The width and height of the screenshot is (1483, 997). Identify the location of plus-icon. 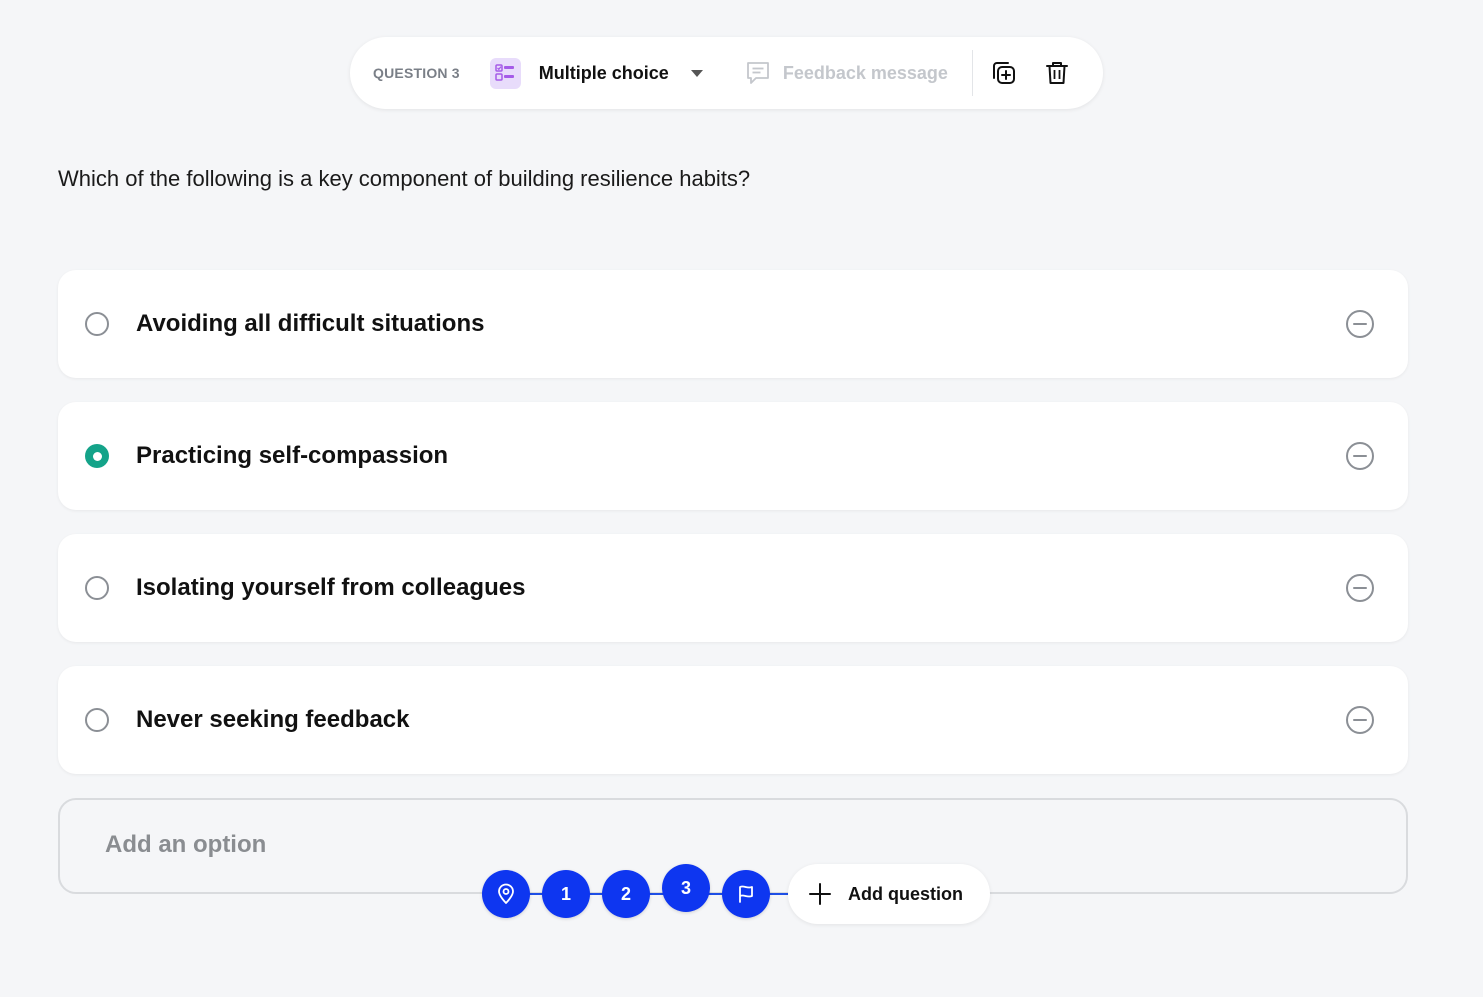
(820, 894).